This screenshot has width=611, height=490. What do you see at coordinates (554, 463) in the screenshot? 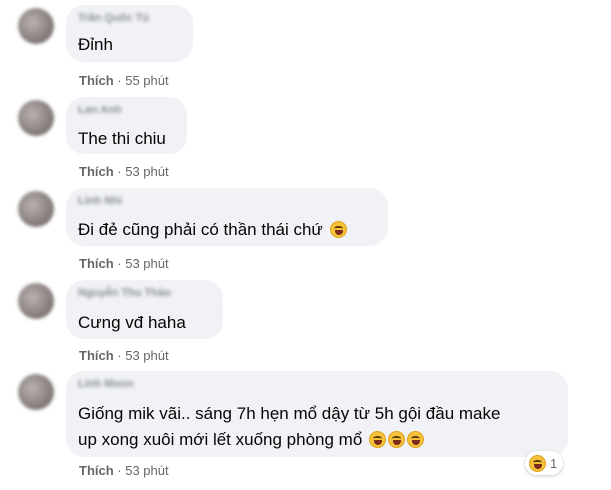
I see `reaction-count: 1` at bounding box center [554, 463].